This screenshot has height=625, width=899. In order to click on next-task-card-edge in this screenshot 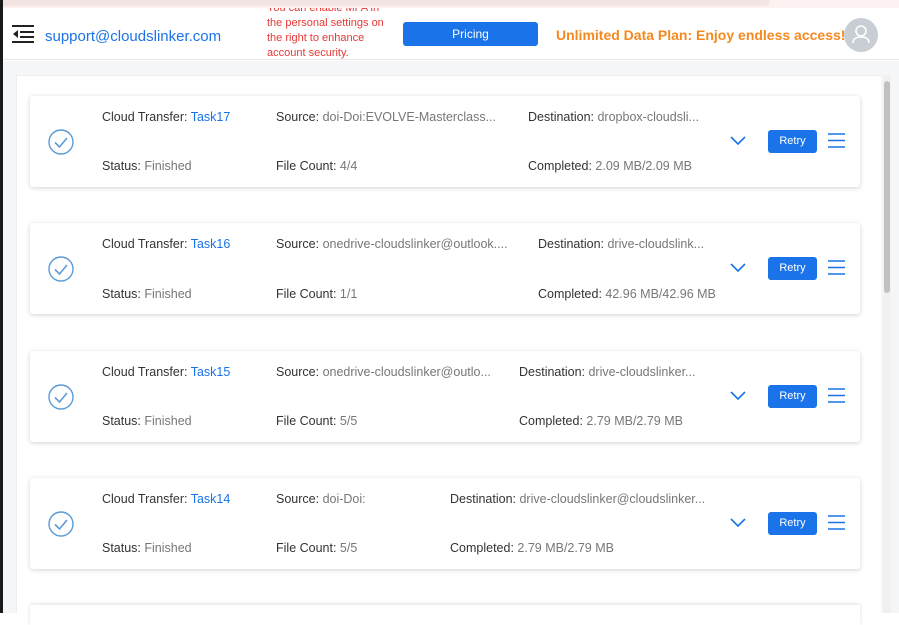, I will do `click(445, 615)`.